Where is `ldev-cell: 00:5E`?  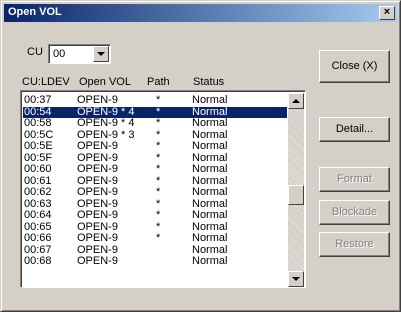
ldev-cell: 00:5E is located at coordinates (38, 146).